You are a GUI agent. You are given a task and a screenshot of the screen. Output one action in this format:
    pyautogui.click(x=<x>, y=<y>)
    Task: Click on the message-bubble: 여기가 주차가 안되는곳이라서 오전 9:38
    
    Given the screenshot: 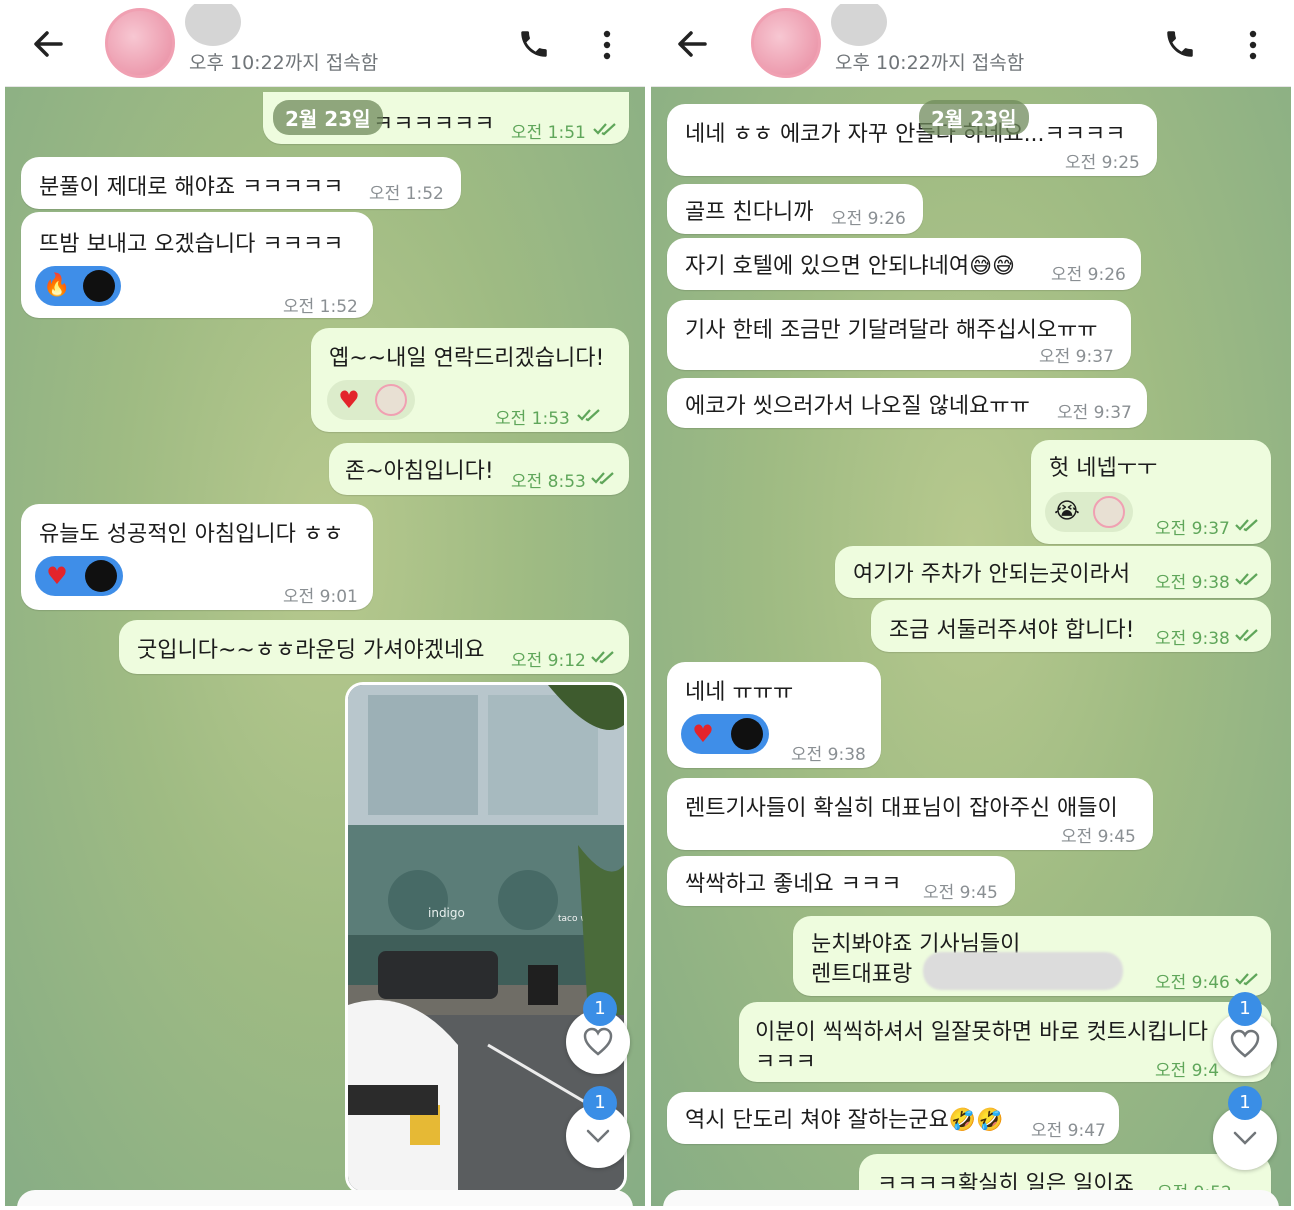 What is the action you would take?
    pyautogui.click(x=1053, y=572)
    